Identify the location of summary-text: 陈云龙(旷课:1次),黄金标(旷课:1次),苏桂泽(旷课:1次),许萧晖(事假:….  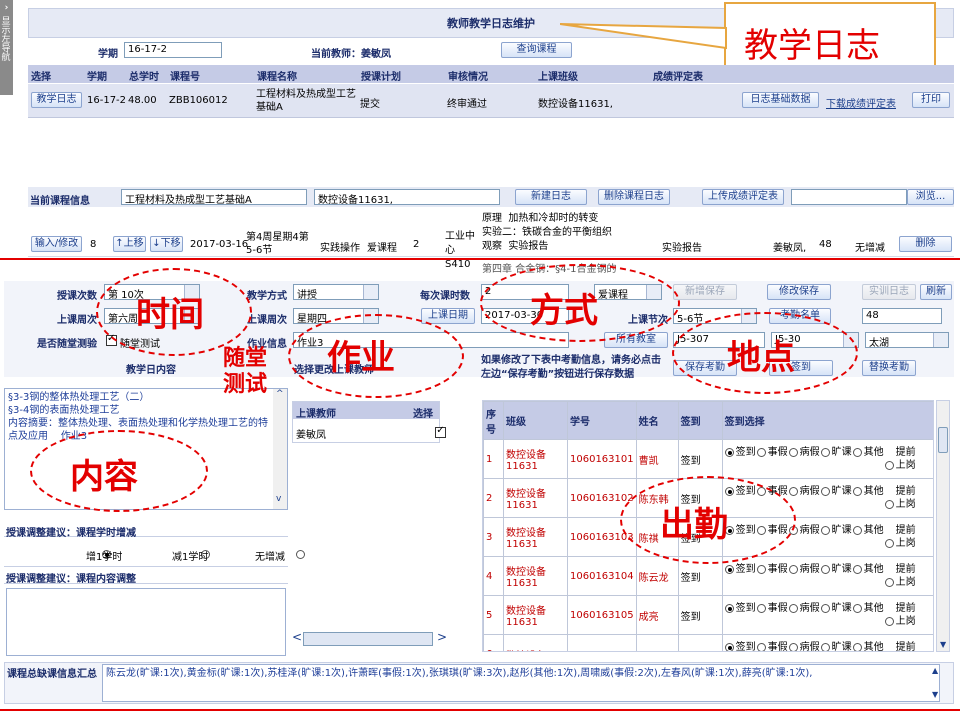
(521, 683).